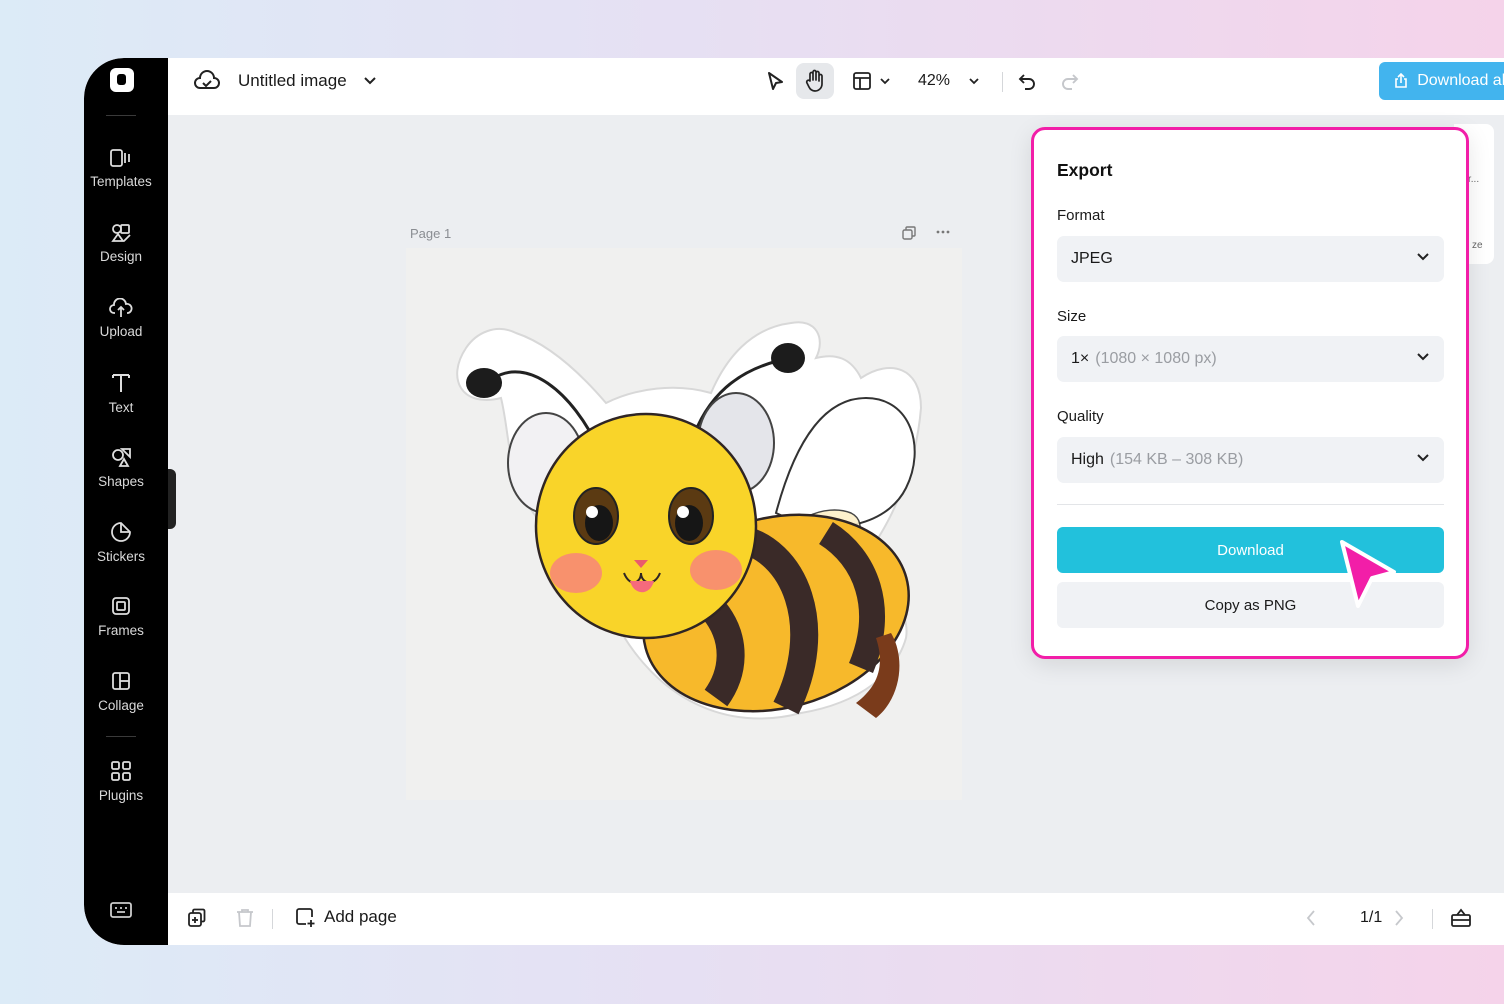 The width and height of the screenshot is (1504, 1004). What do you see at coordinates (121, 616) in the screenshot?
I see `sidebar-item-frames: Frames` at bounding box center [121, 616].